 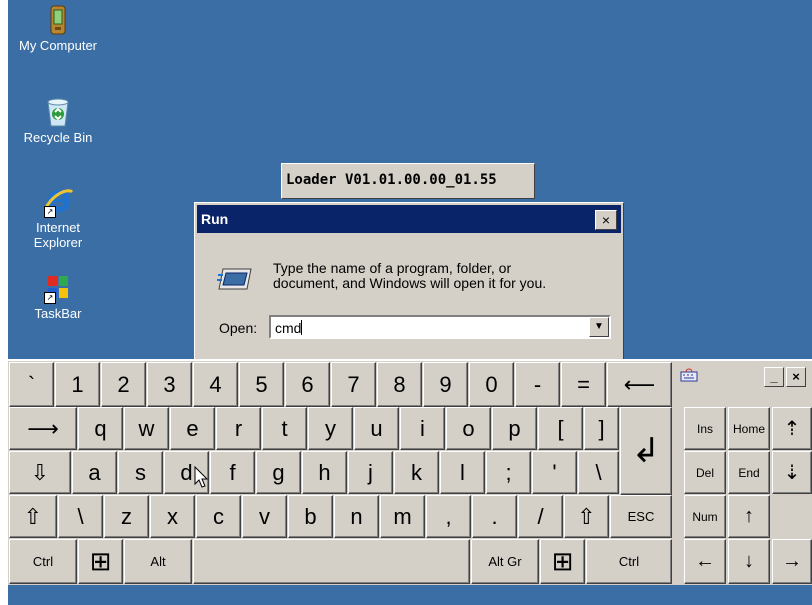 I want to click on key-left-alt: Alt, so click(x=158, y=561).